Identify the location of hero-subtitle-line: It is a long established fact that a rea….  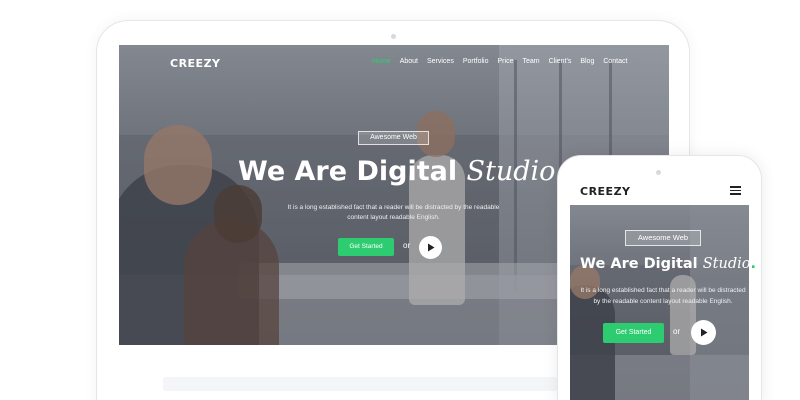
(393, 207).